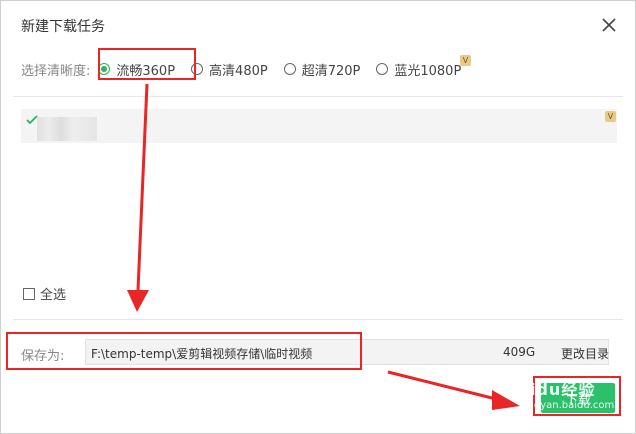 The image size is (636, 434). What do you see at coordinates (184, 351) in the screenshot?
I see `annotation-highlight-save-path` at bounding box center [184, 351].